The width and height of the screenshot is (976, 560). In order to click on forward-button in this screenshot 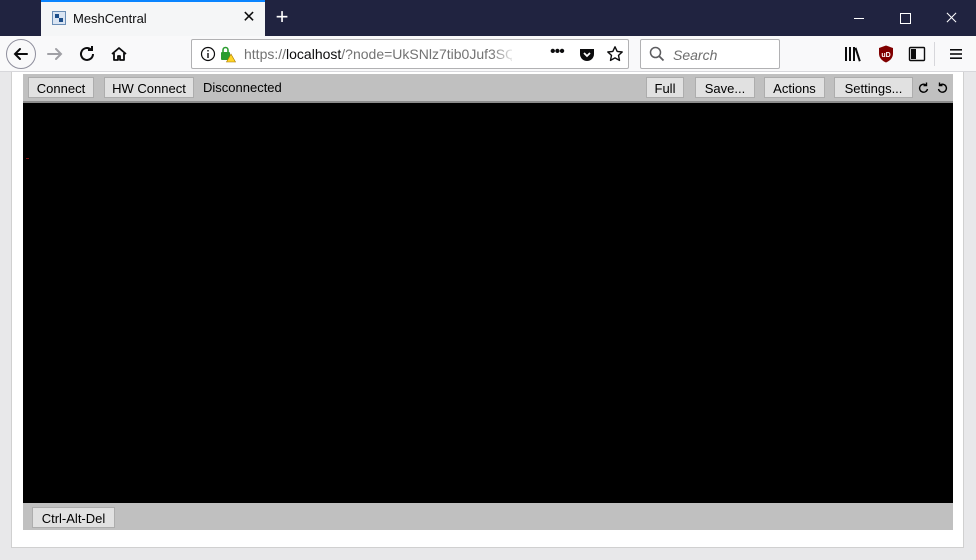, I will do `click(55, 54)`.